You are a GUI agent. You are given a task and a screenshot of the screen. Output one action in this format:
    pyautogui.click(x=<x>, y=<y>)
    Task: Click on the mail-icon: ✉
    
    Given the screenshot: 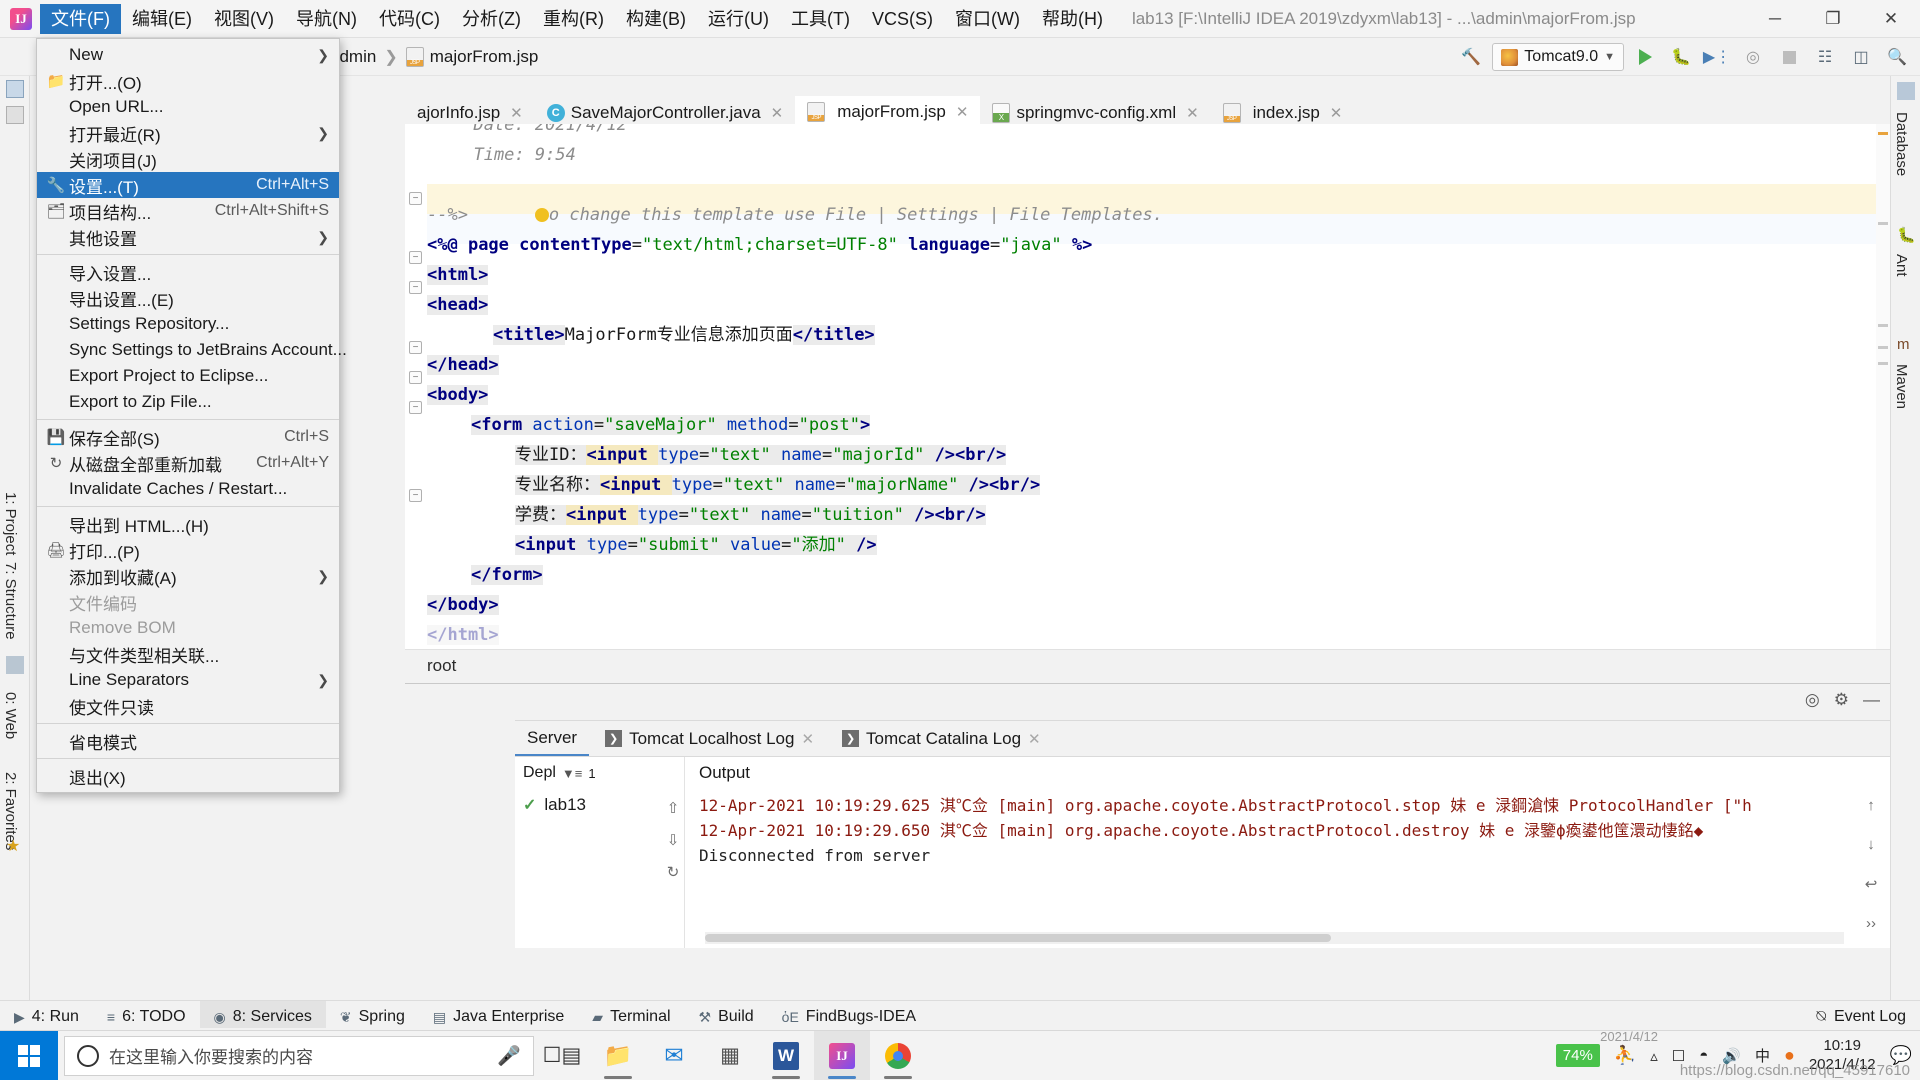 What is the action you would take?
    pyautogui.click(x=674, y=1055)
    